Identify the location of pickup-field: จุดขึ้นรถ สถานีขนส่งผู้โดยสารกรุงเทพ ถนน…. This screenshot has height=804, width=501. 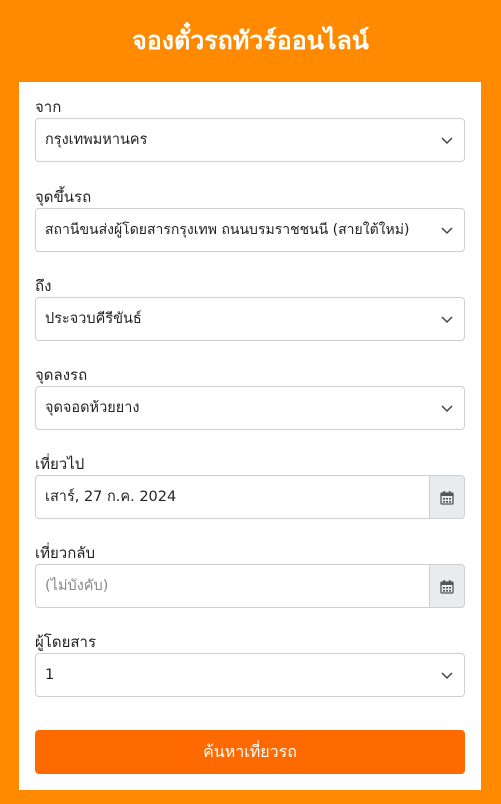
(250, 219).